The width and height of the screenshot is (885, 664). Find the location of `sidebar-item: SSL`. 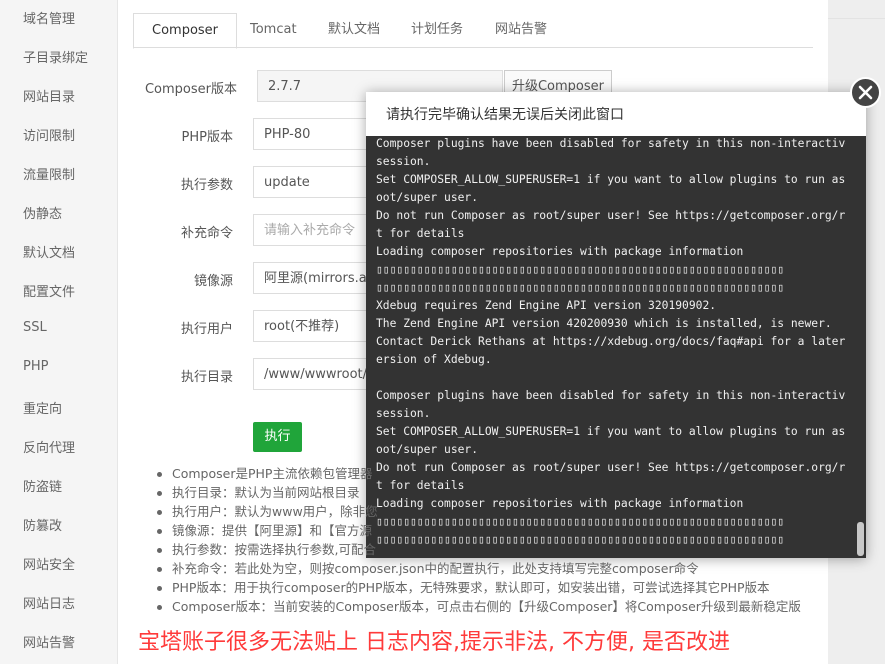

sidebar-item: SSL is located at coordinates (35, 327).